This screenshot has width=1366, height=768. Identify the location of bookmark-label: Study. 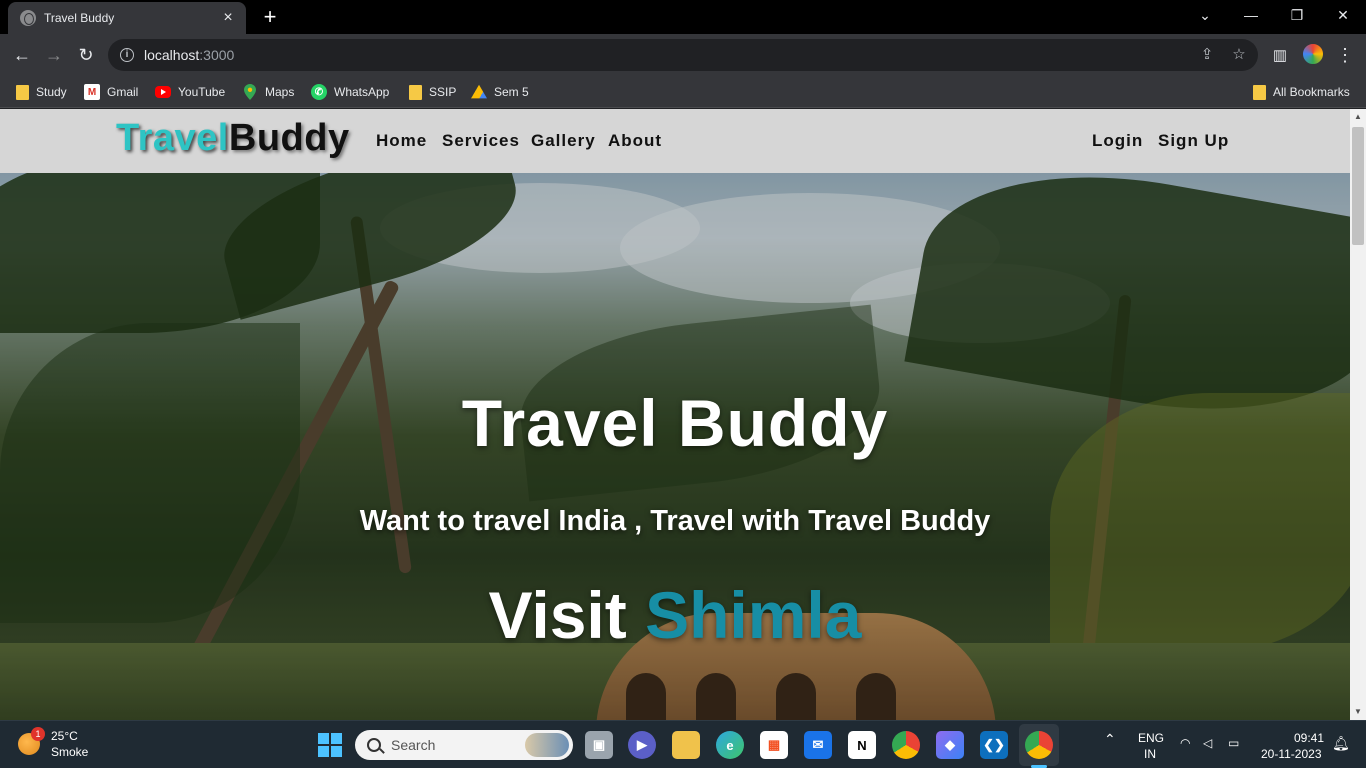
(51, 92).